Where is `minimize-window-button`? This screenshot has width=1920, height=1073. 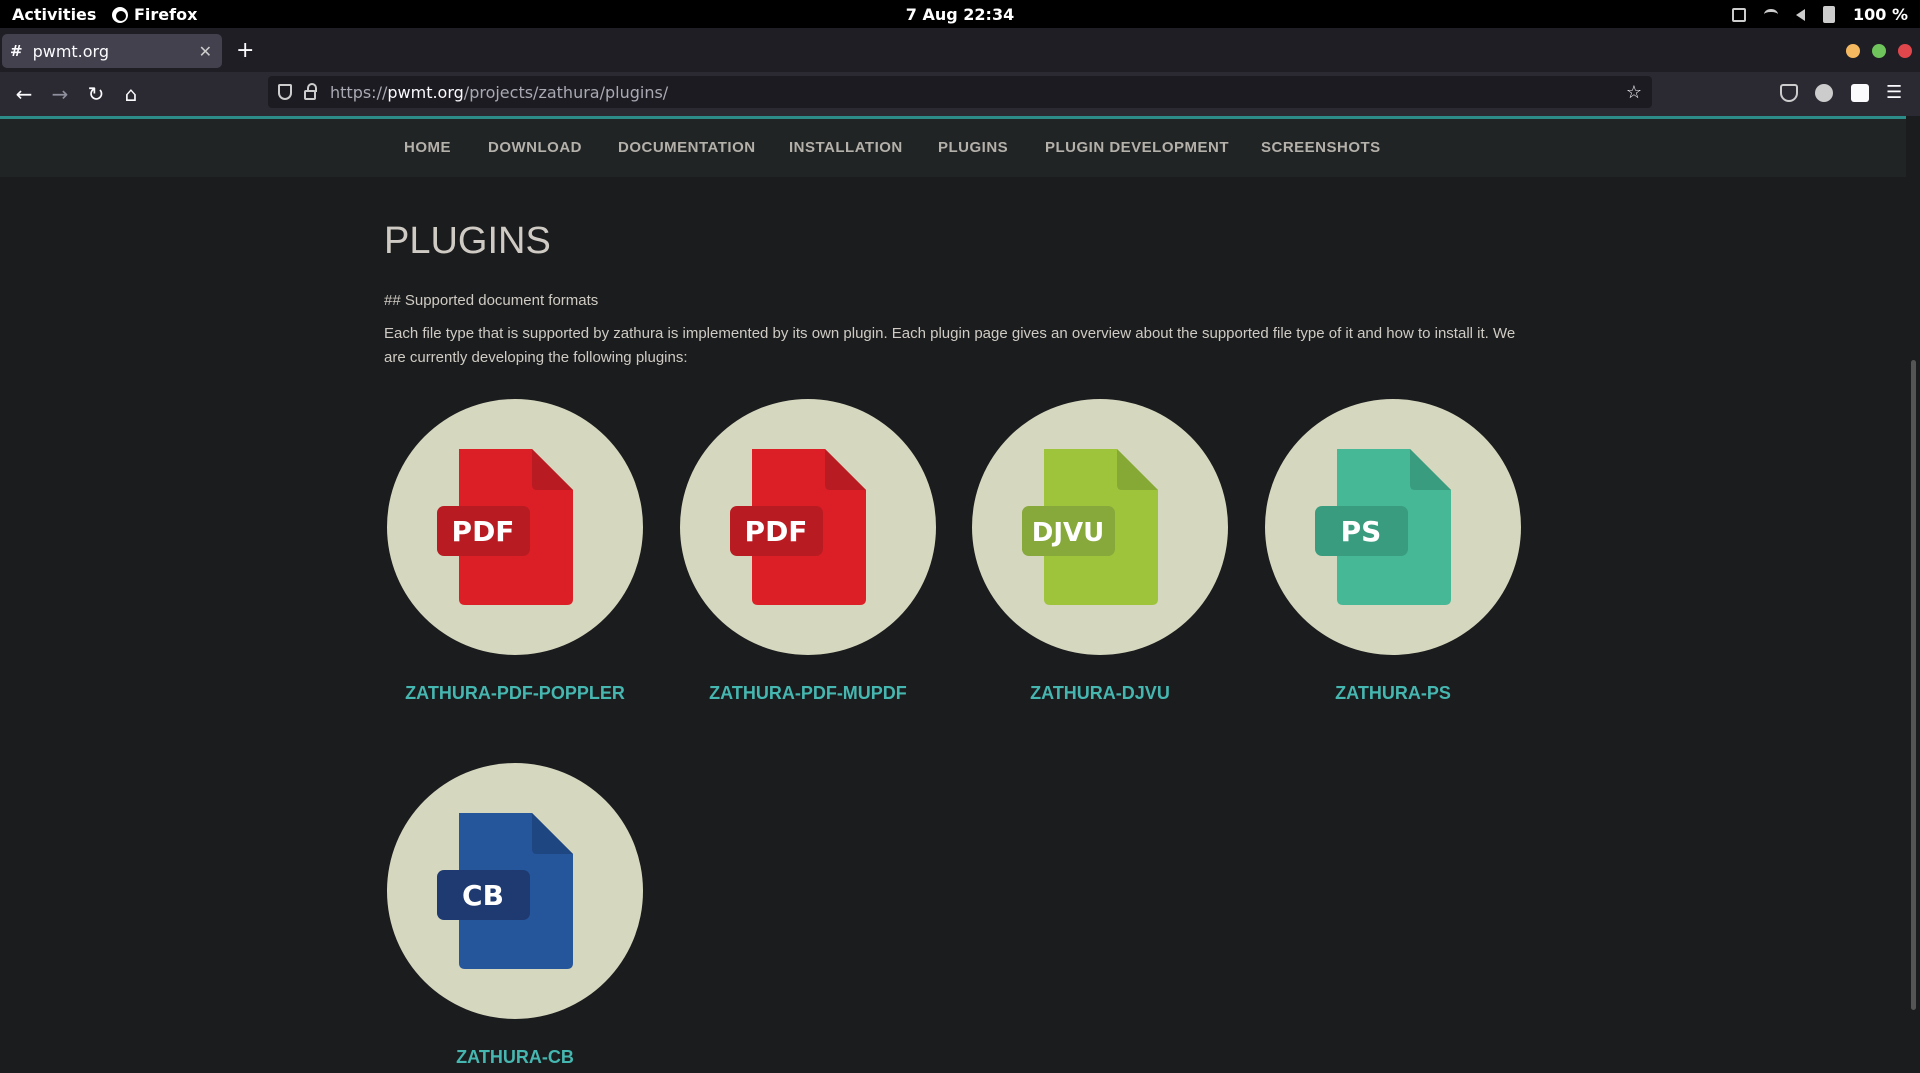
minimize-window-button is located at coordinates (1853, 51).